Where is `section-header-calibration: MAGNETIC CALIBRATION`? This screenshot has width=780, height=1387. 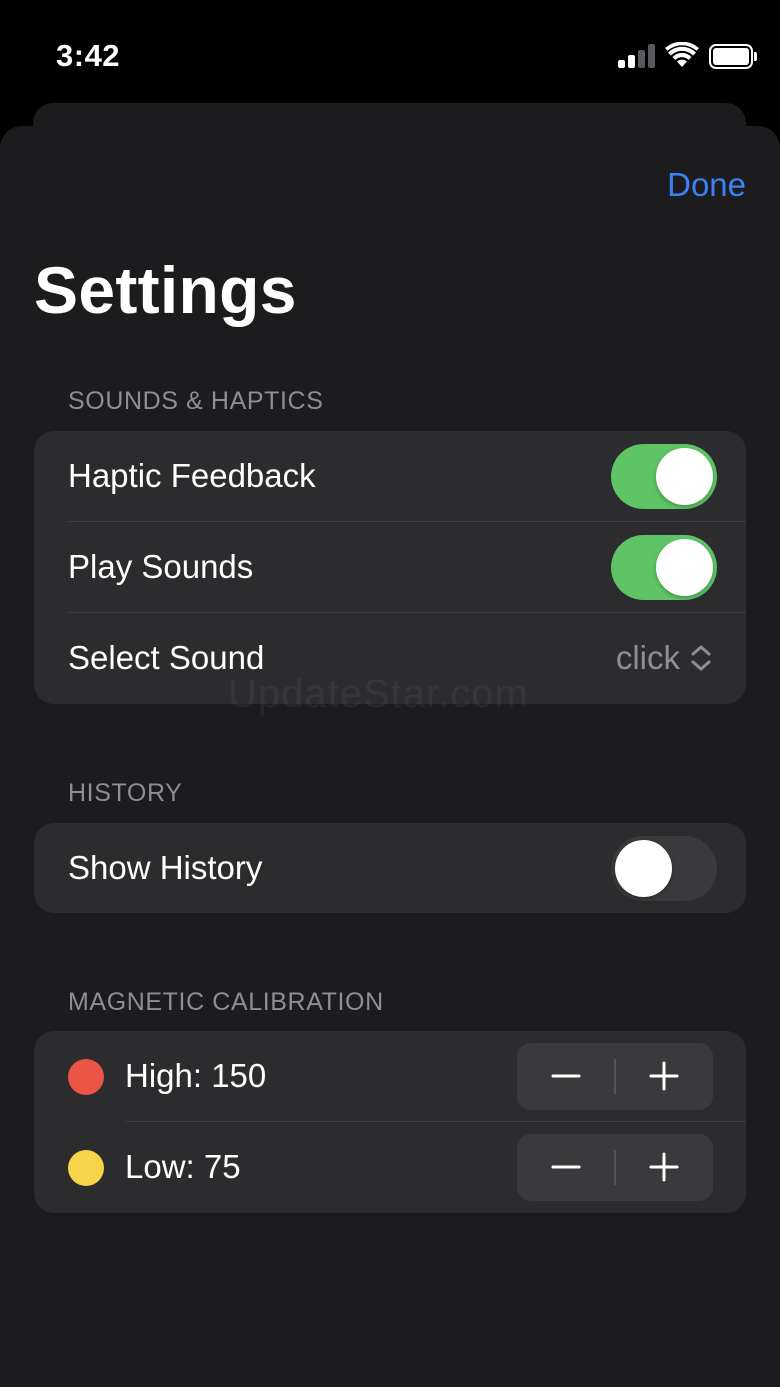 section-header-calibration: MAGNETIC CALIBRATION is located at coordinates (226, 1002).